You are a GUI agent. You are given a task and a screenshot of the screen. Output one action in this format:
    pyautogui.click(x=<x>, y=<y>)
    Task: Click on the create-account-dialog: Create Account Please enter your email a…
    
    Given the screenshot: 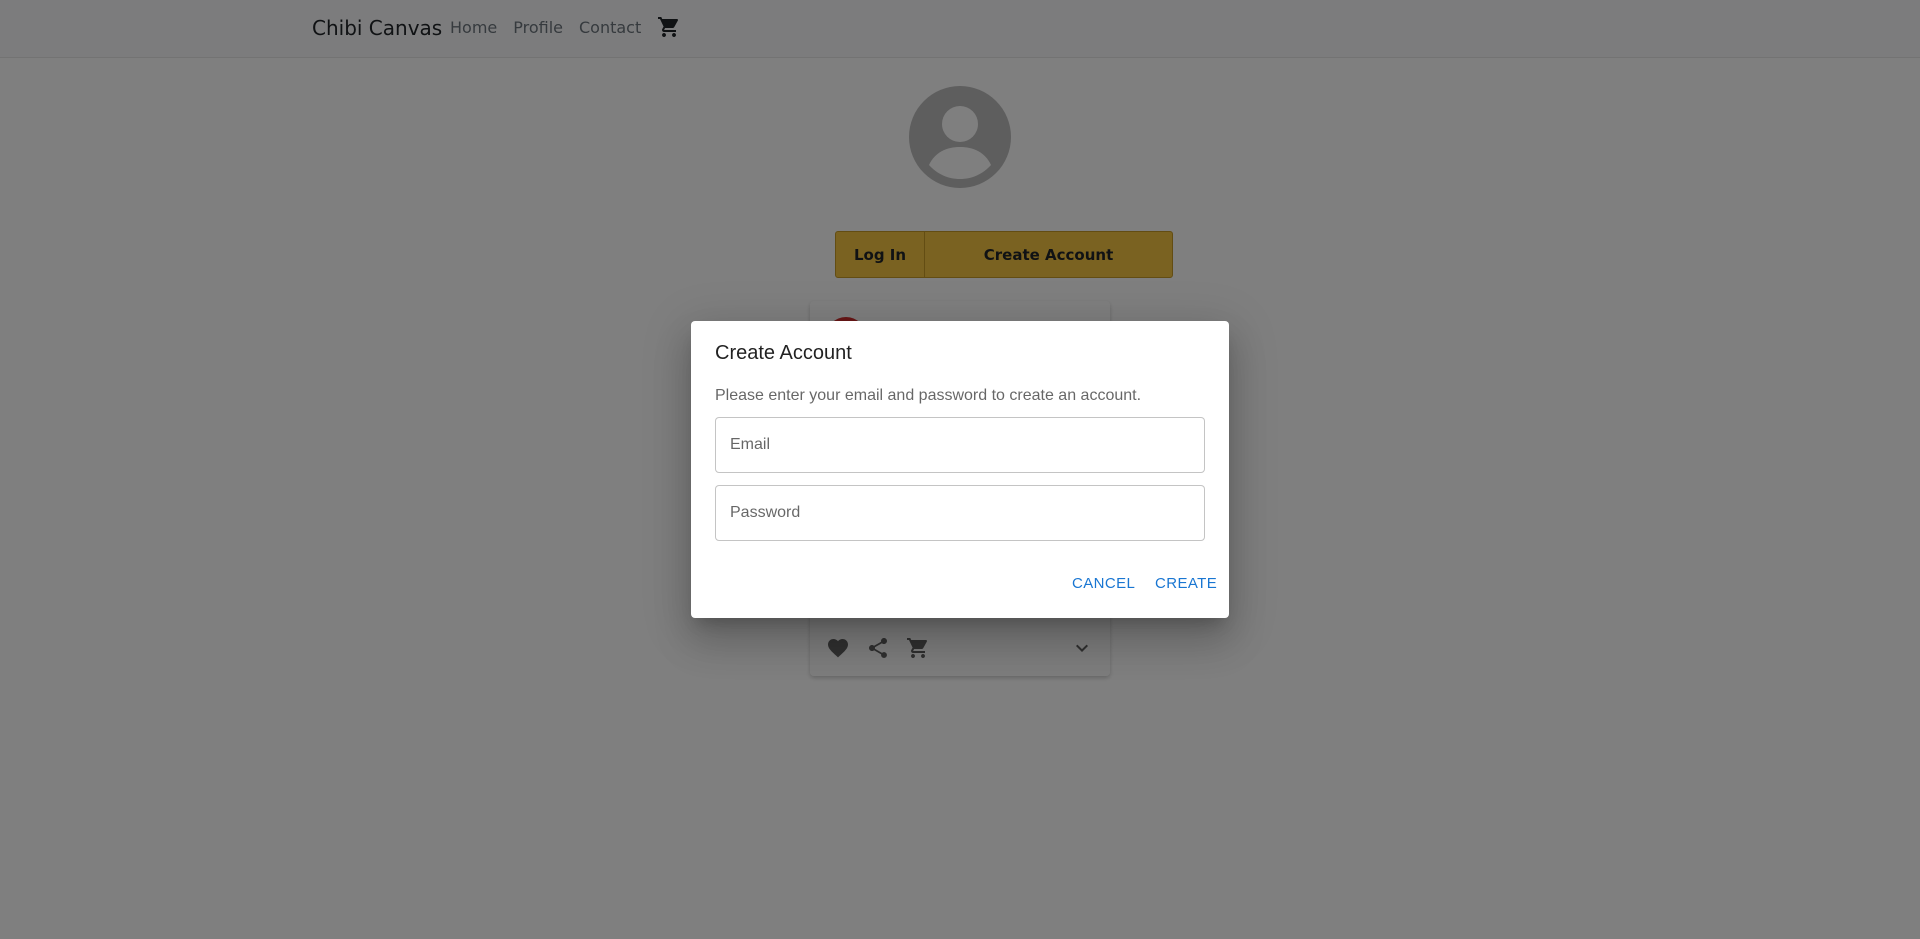 What is the action you would take?
    pyautogui.click(x=960, y=469)
    